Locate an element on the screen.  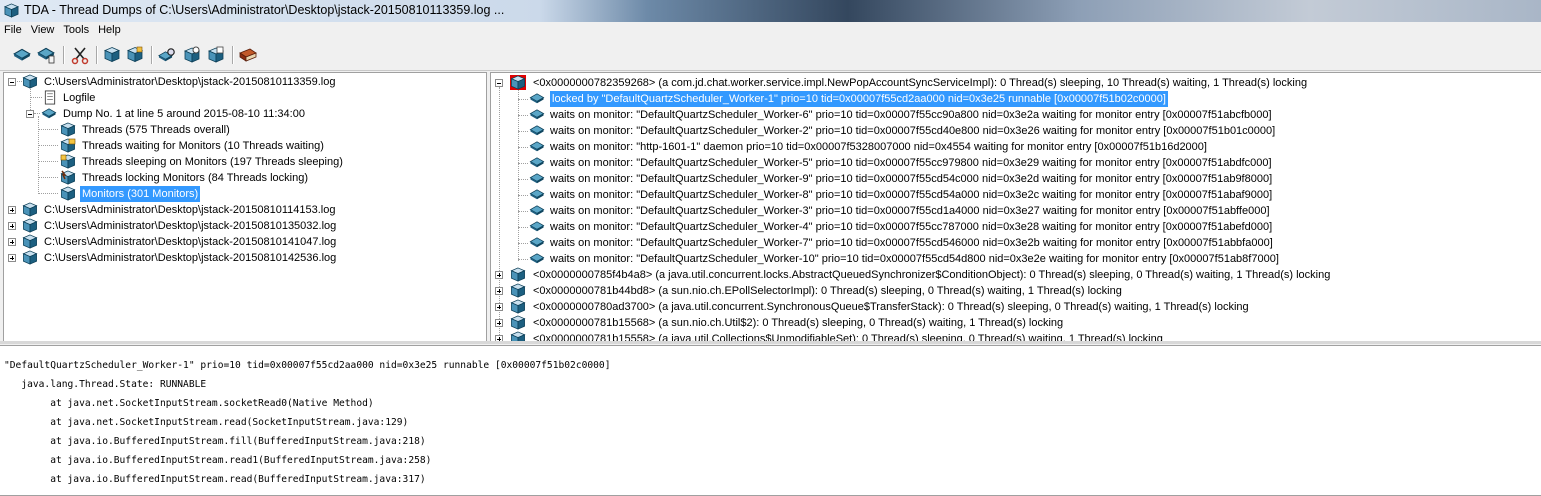
open-icon is located at coordinates (22, 55).